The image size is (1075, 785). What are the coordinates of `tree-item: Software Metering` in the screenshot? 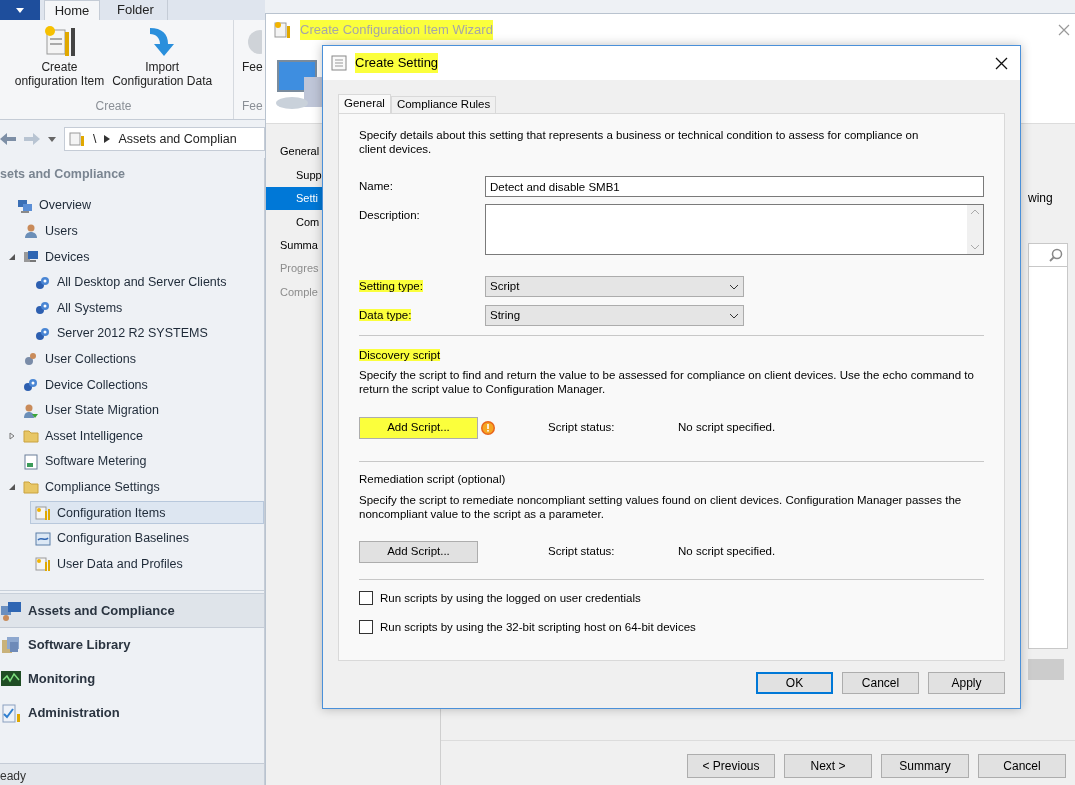 It's located at (141, 462).